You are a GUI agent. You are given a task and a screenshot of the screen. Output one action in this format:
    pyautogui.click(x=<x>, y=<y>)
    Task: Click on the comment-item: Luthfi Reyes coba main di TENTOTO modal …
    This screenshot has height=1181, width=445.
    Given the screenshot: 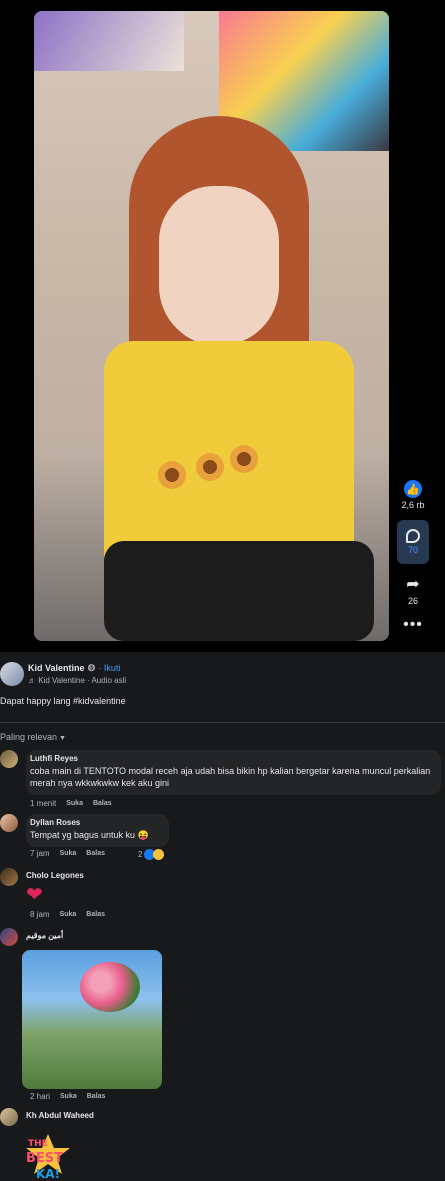 What is the action you would take?
    pyautogui.click(x=220, y=772)
    